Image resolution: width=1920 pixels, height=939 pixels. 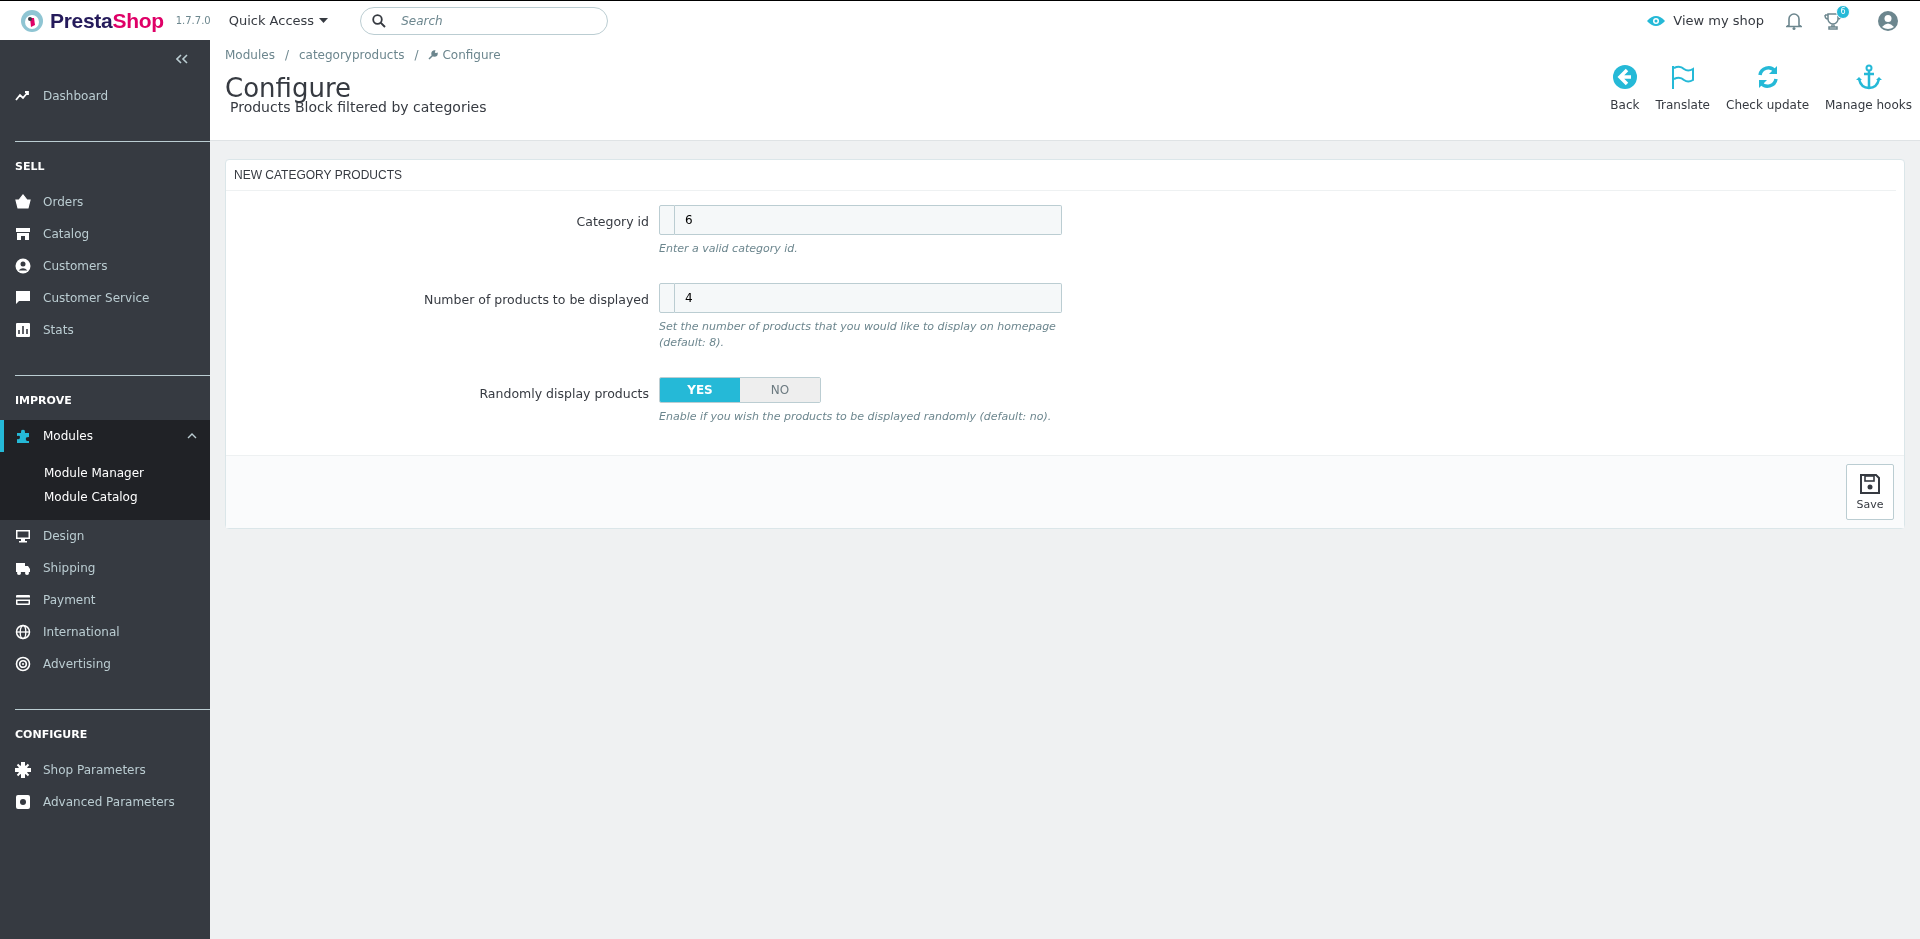 I want to click on eye-icon, so click(x=1656, y=20).